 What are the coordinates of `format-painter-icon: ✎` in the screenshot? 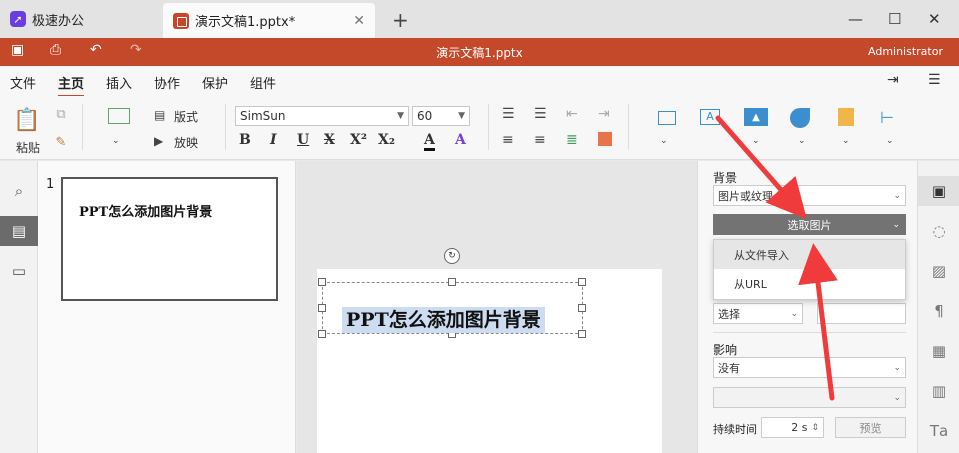 It's located at (61, 142).